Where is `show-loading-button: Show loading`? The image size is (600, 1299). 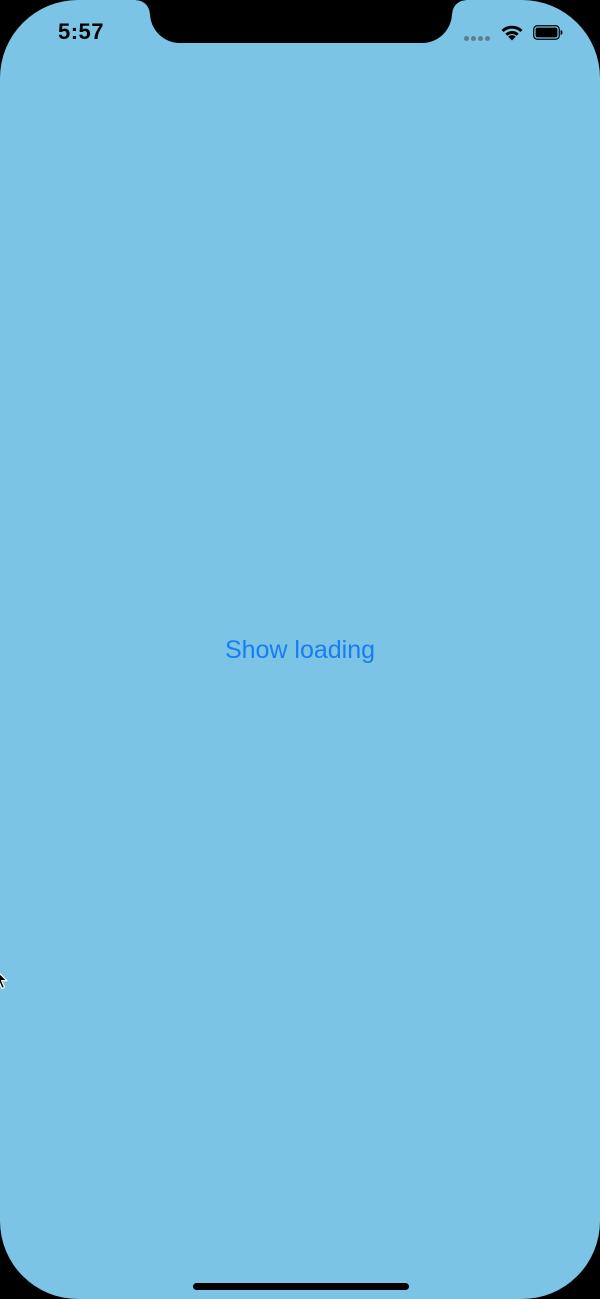 show-loading-button: Show loading is located at coordinates (300, 650).